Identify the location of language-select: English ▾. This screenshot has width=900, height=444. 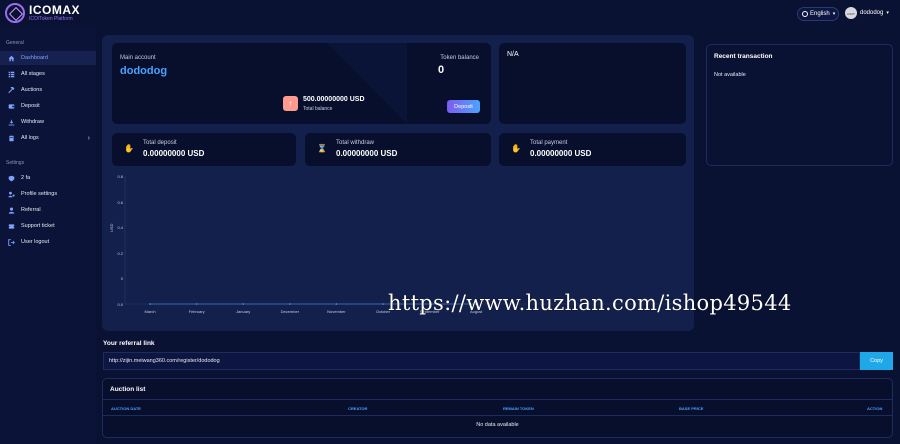
(818, 14).